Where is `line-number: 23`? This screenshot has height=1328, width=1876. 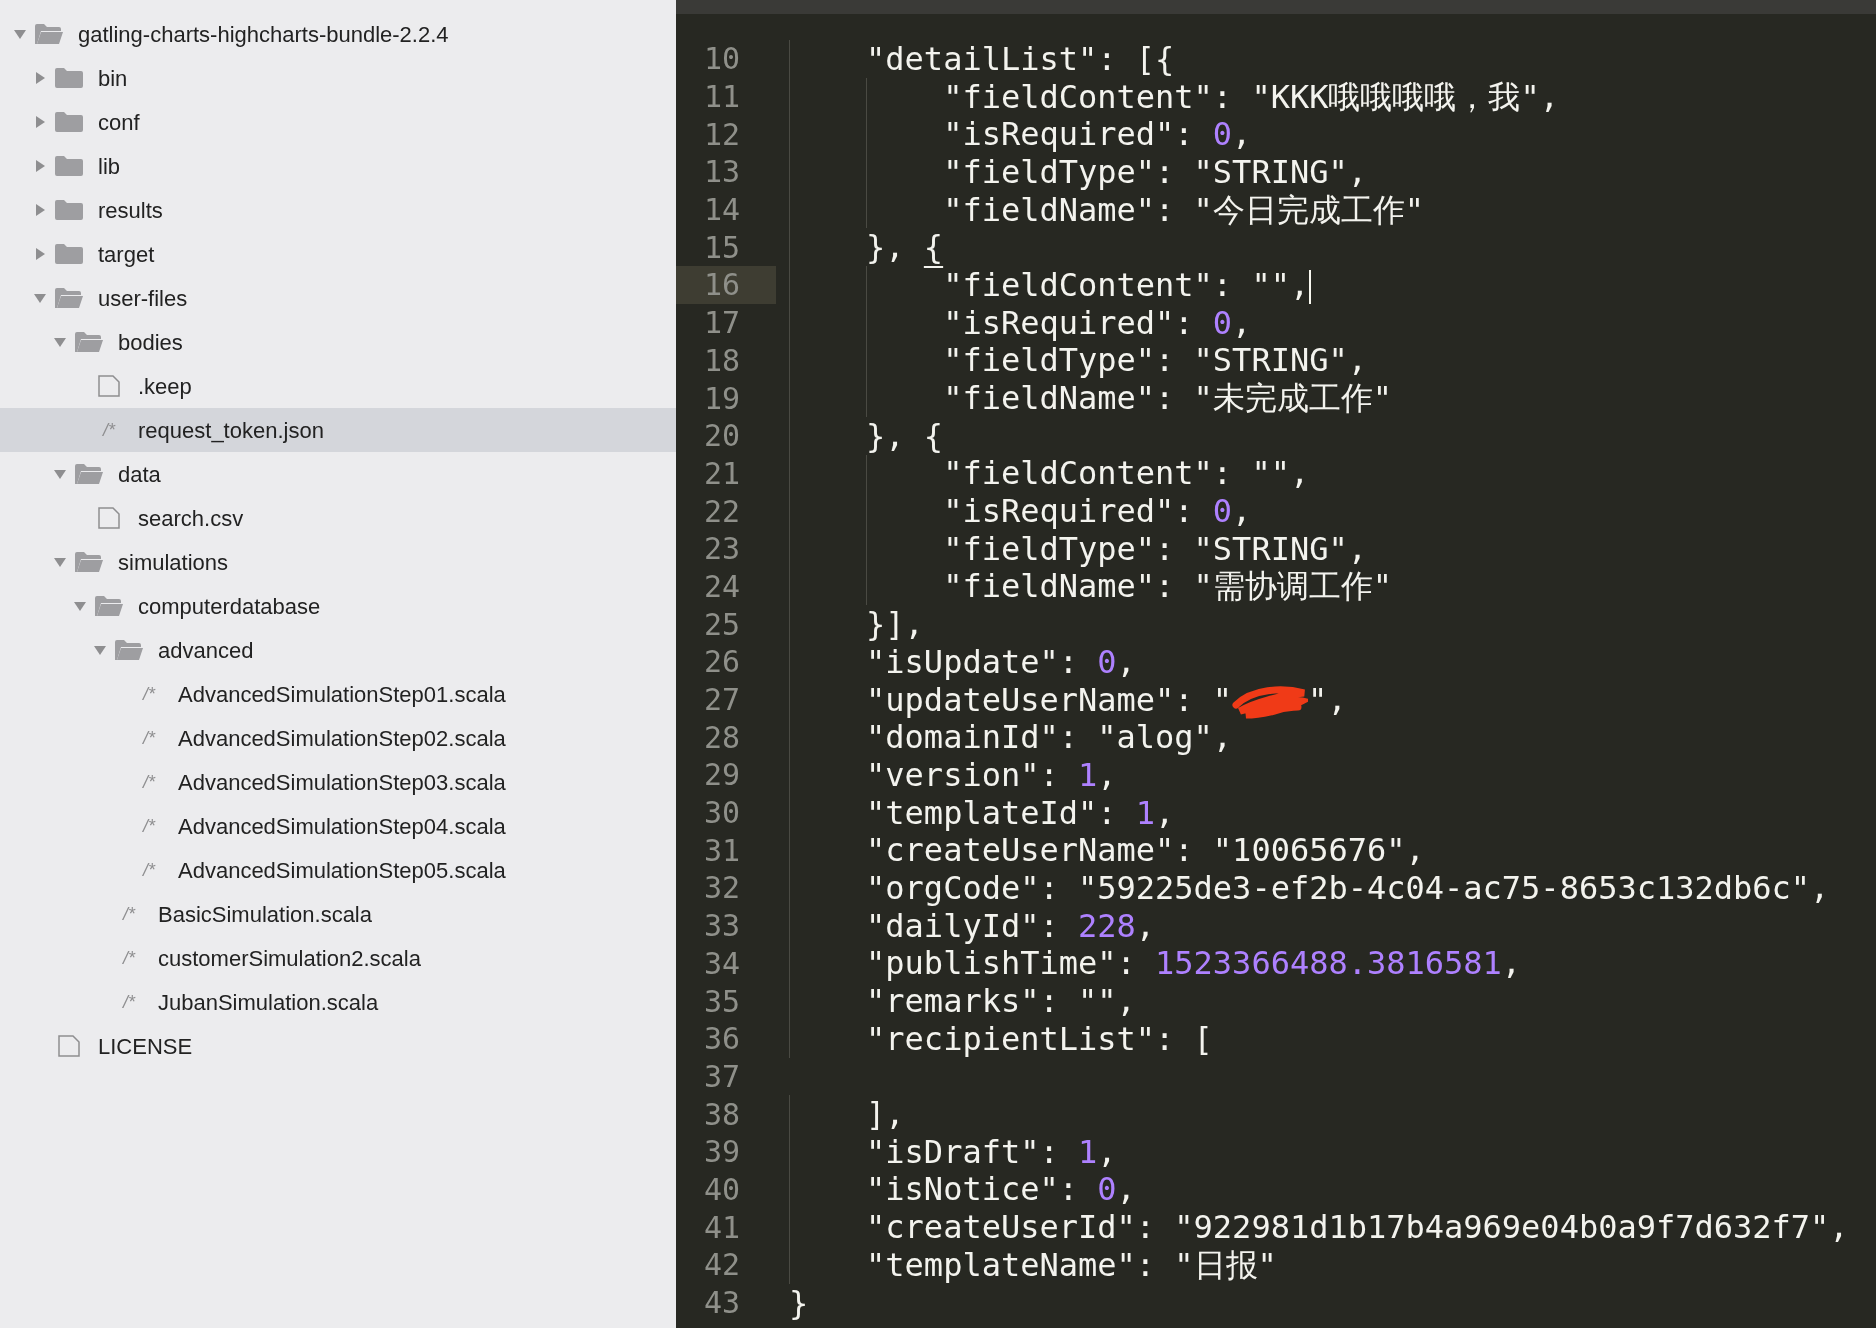 line-number: 23 is located at coordinates (721, 549).